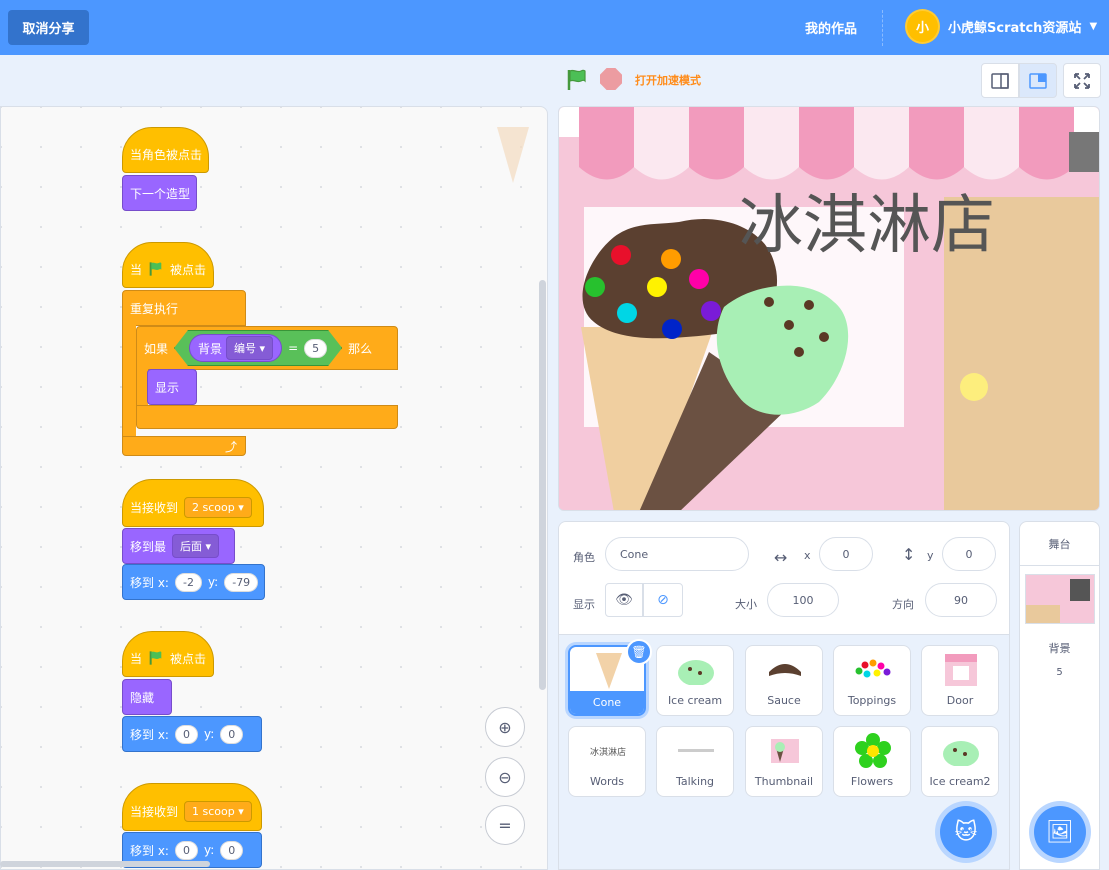 This screenshot has width=1109, height=870. What do you see at coordinates (136, 269) in the screenshot?
I see `block-text: 当` at bounding box center [136, 269].